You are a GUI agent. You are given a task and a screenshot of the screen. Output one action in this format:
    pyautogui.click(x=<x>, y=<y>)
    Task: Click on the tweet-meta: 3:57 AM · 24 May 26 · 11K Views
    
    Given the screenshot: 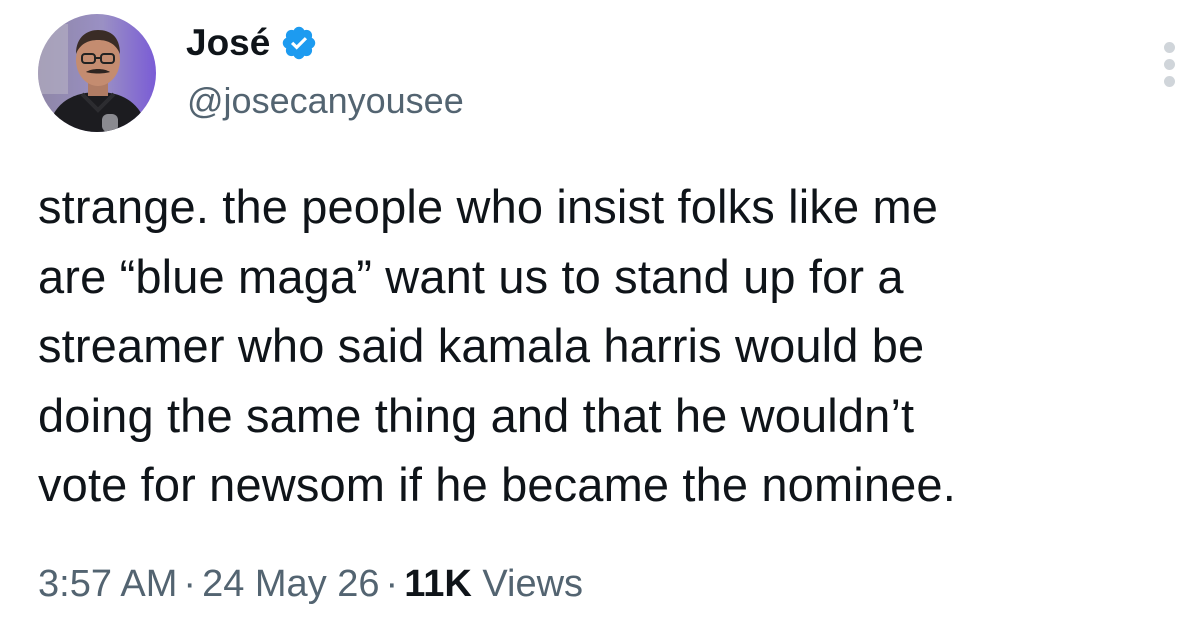 What is the action you would take?
    pyautogui.click(x=310, y=584)
    